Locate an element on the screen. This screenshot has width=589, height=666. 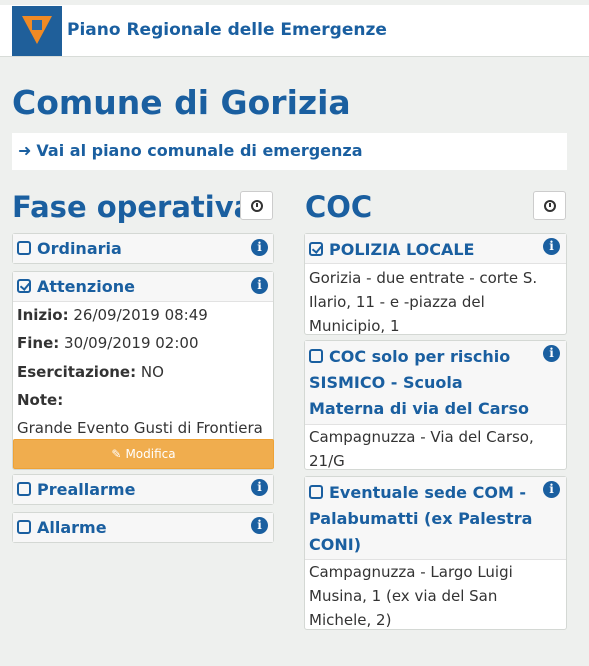
phase-option-attenzione: Attenzione is located at coordinates (76, 287).